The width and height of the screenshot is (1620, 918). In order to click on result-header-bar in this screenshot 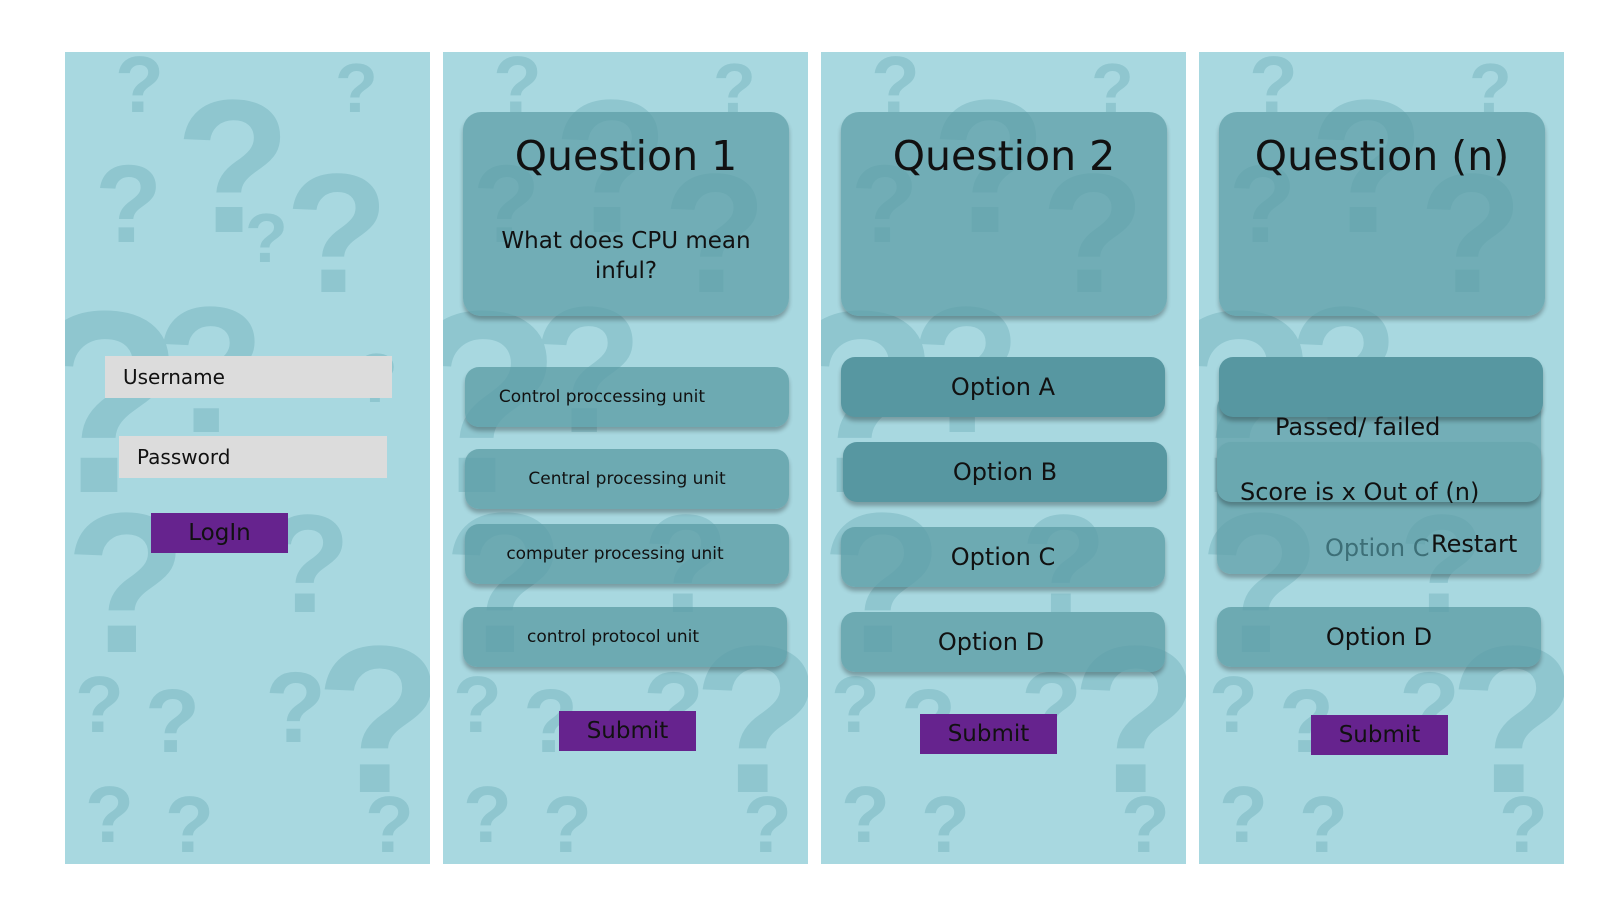, I will do `click(1381, 387)`.